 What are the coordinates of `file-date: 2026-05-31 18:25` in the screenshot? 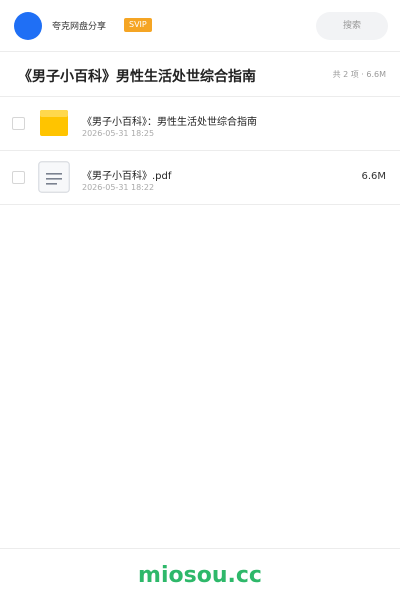 It's located at (118, 133).